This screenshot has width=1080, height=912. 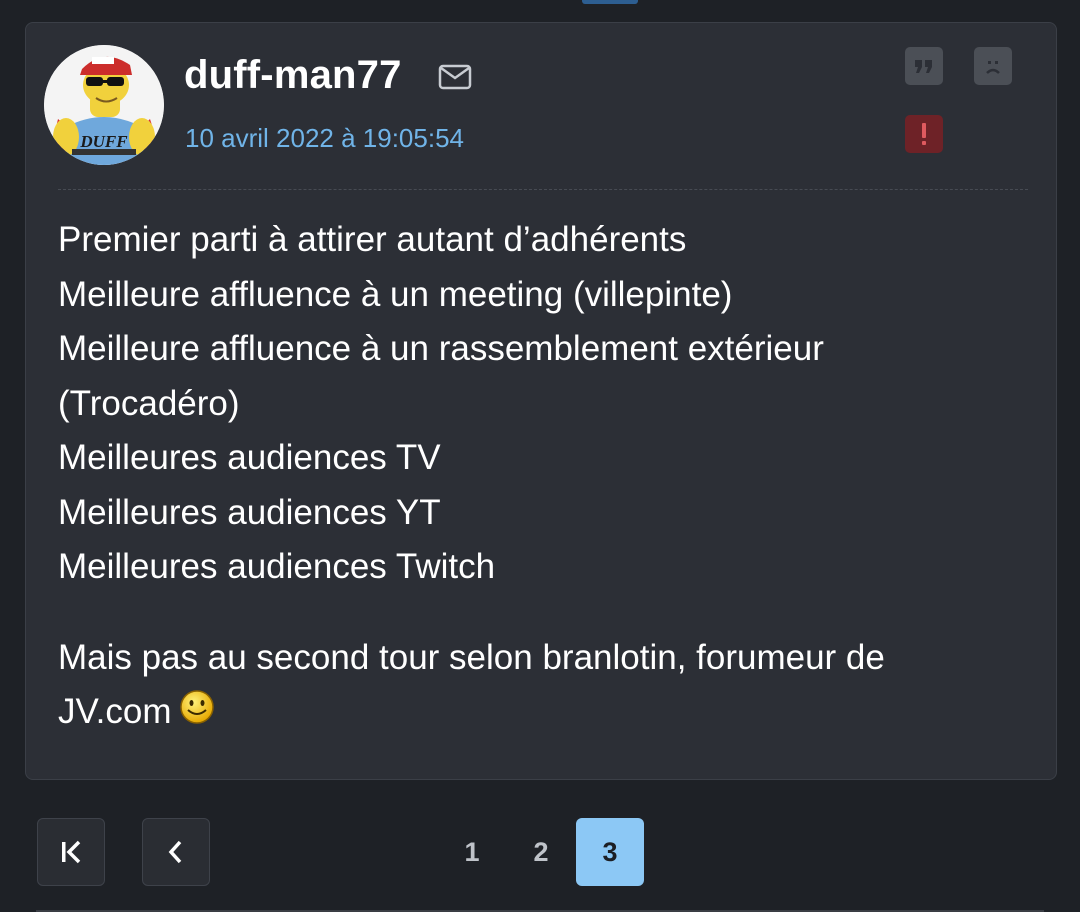 I want to click on first-page-icon, so click(x=71, y=852).